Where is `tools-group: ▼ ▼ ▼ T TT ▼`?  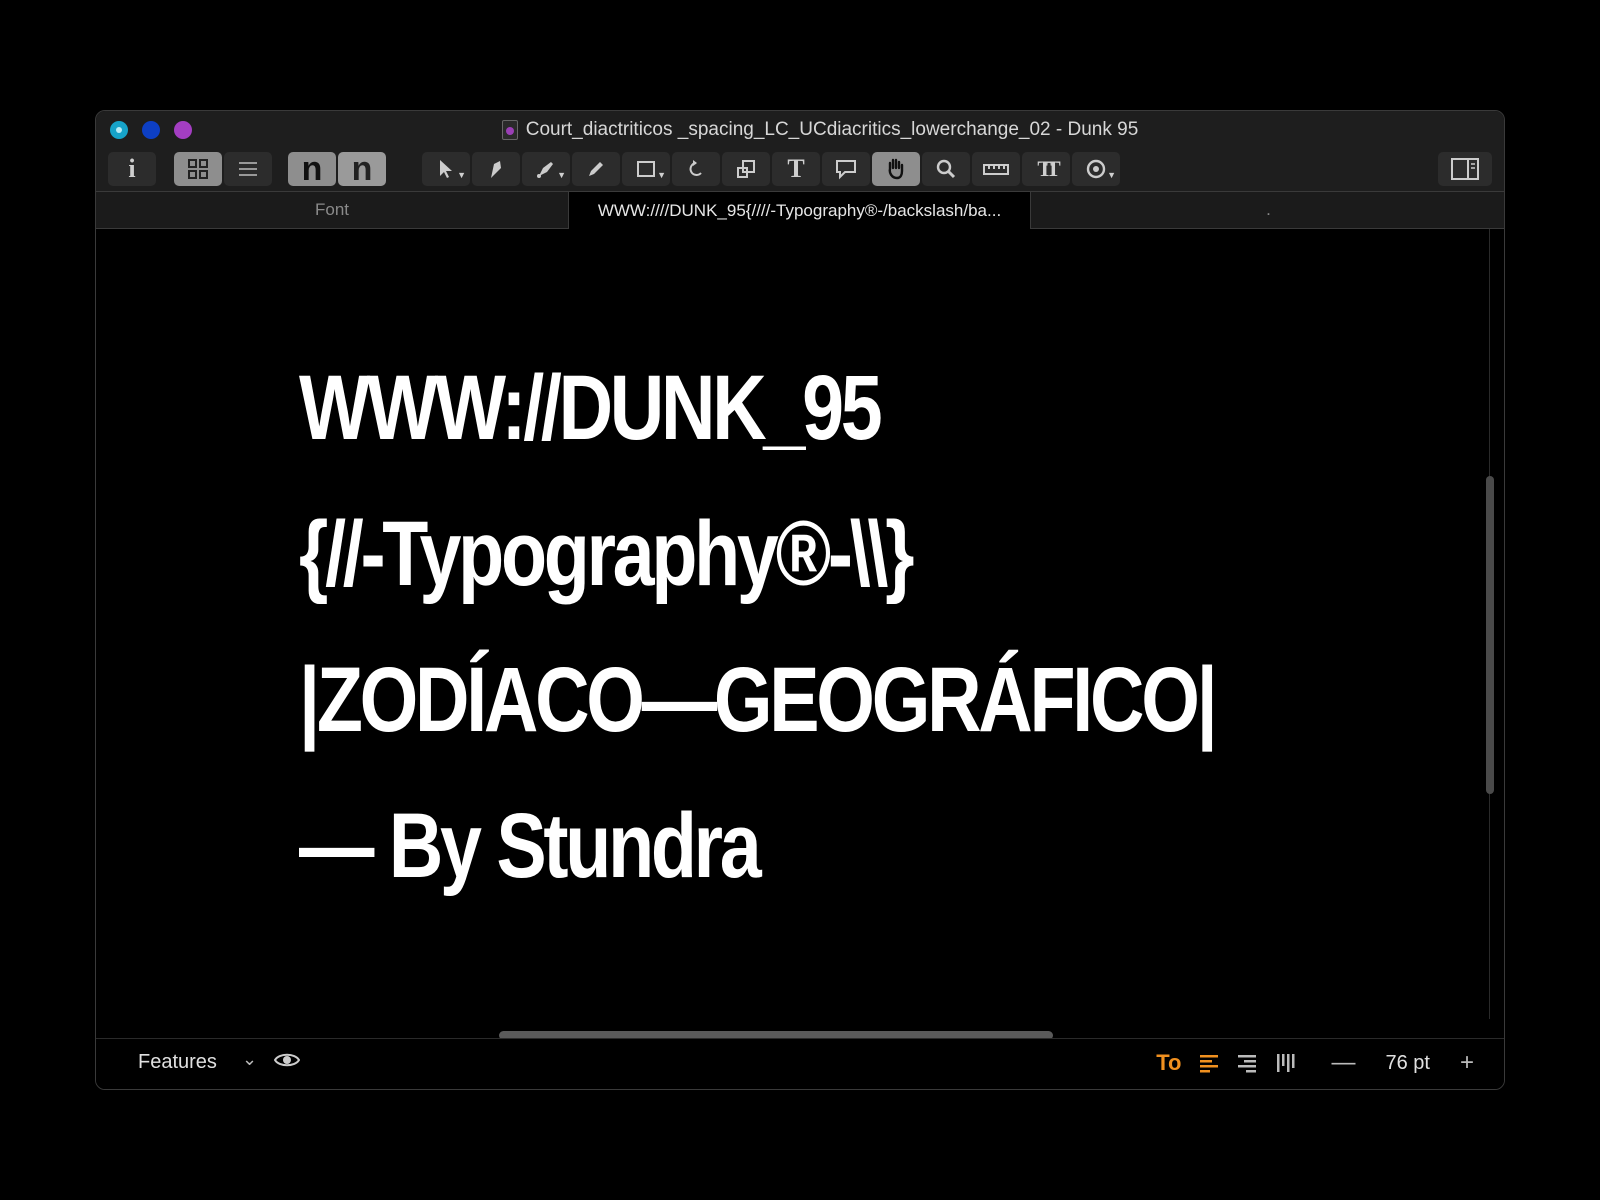 tools-group: ▼ ▼ ▼ T TT ▼ is located at coordinates (771, 169).